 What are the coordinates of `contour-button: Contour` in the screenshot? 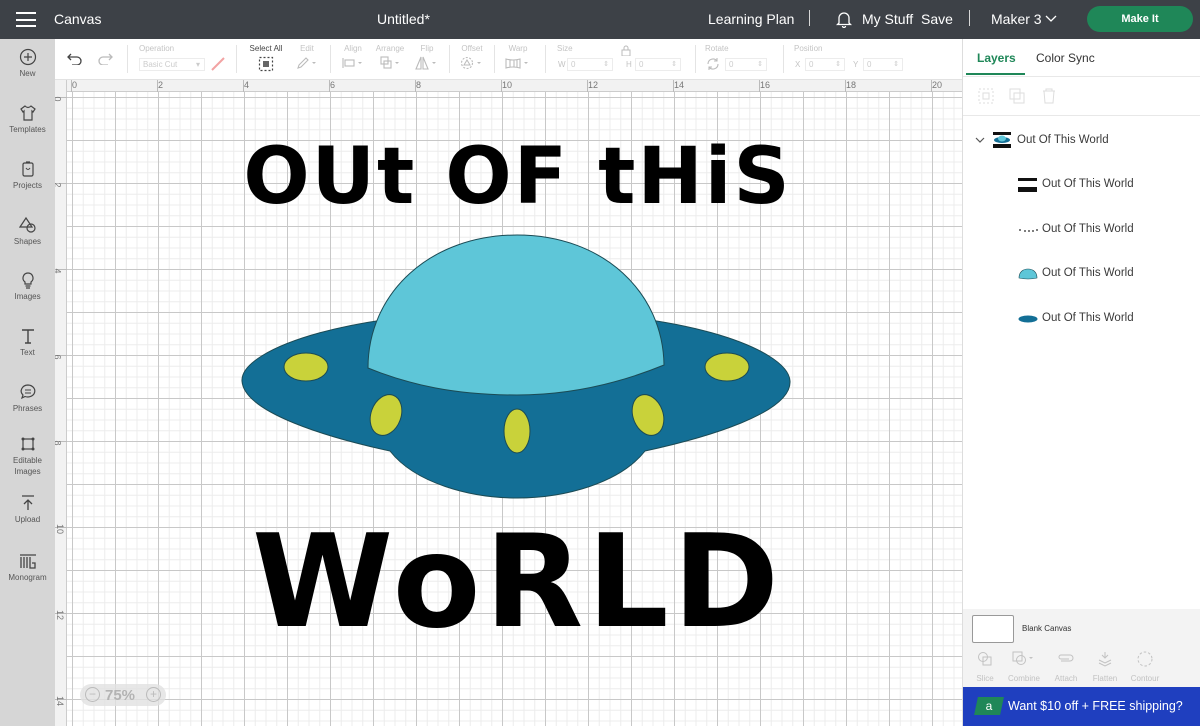 It's located at (1145, 667).